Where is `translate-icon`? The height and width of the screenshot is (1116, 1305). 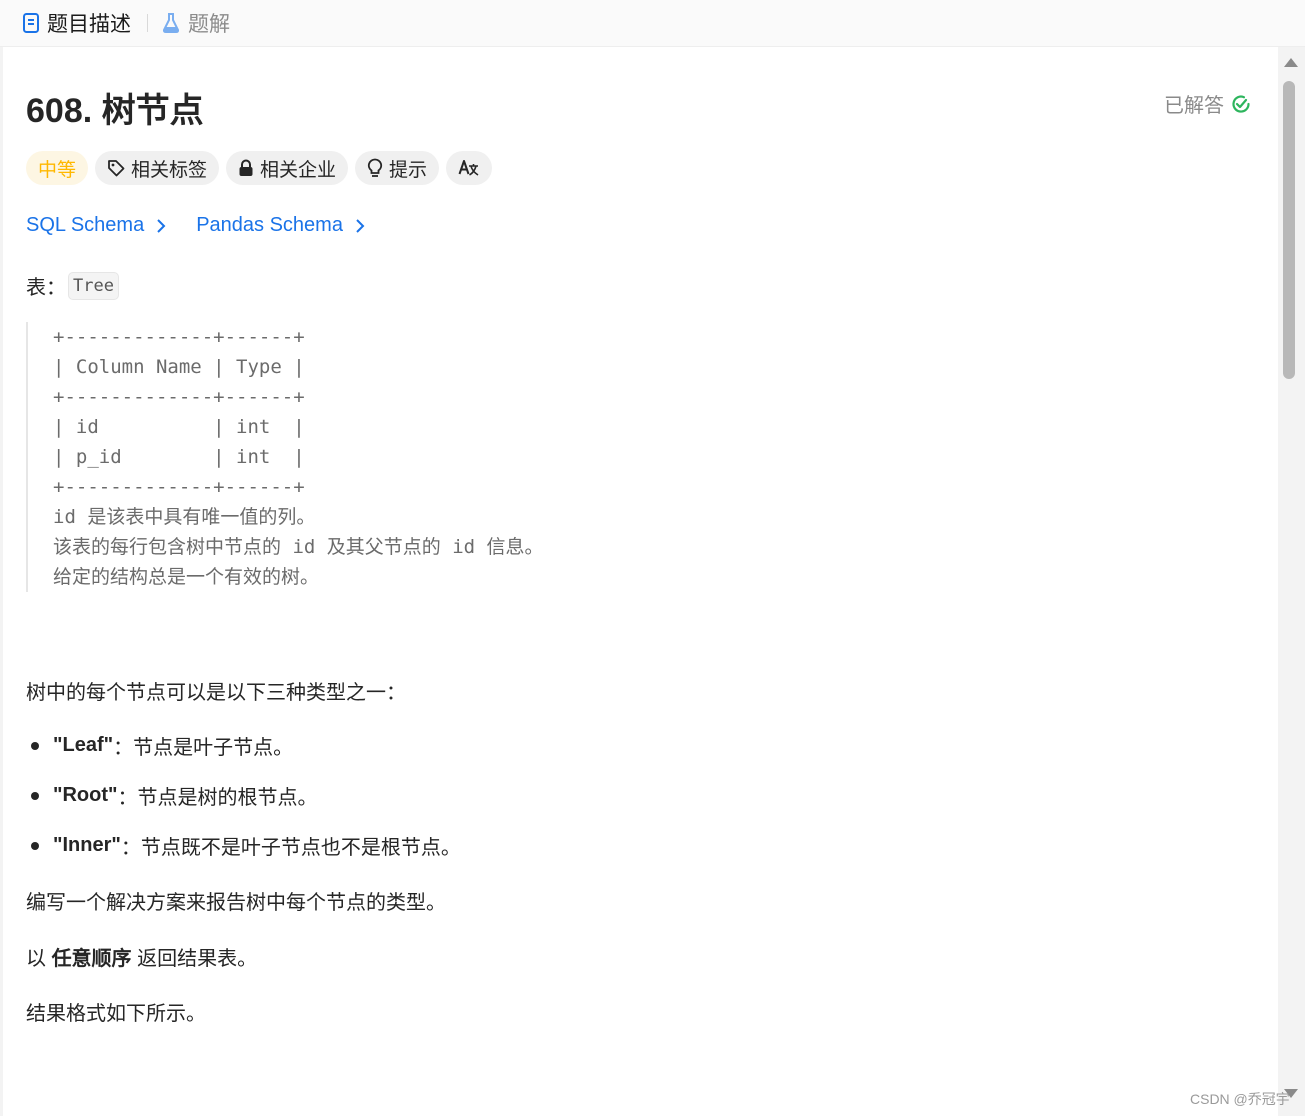 translate-icon is located at coordinates (468, 168).